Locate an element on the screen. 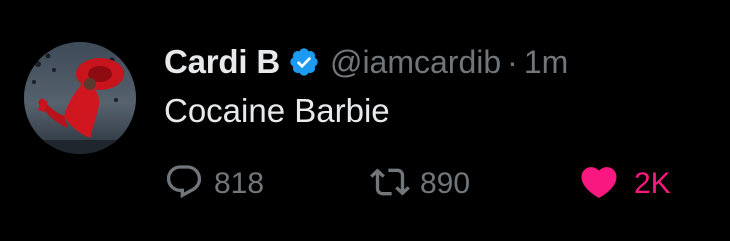 The image size is (730, 241). like-count: 2K is located at coordinates (652, 183).